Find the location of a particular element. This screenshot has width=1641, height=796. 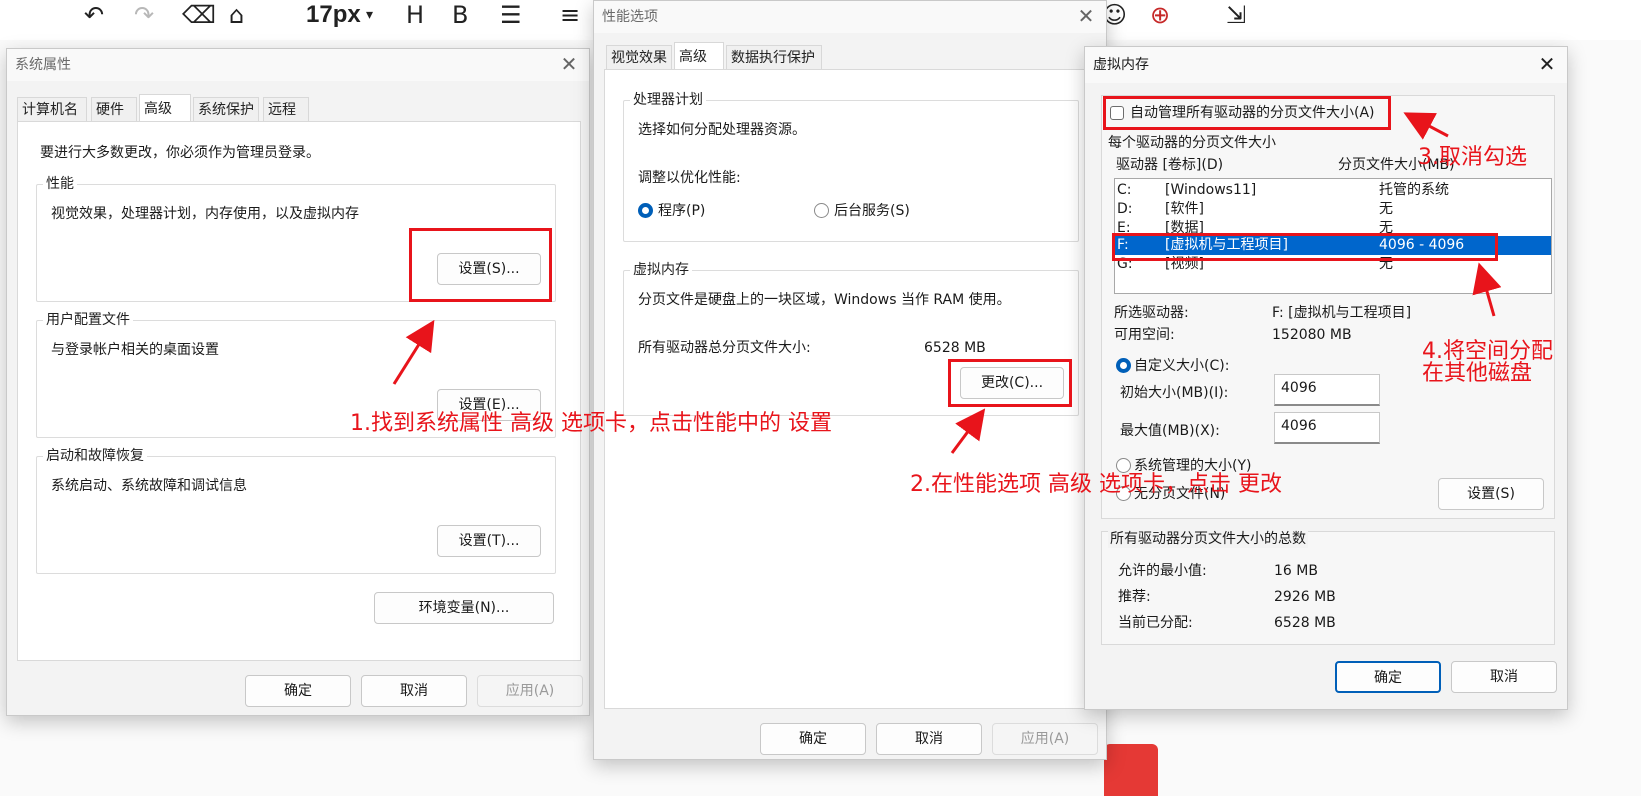

custom-size-radio is located at coordinates (1123, 365).